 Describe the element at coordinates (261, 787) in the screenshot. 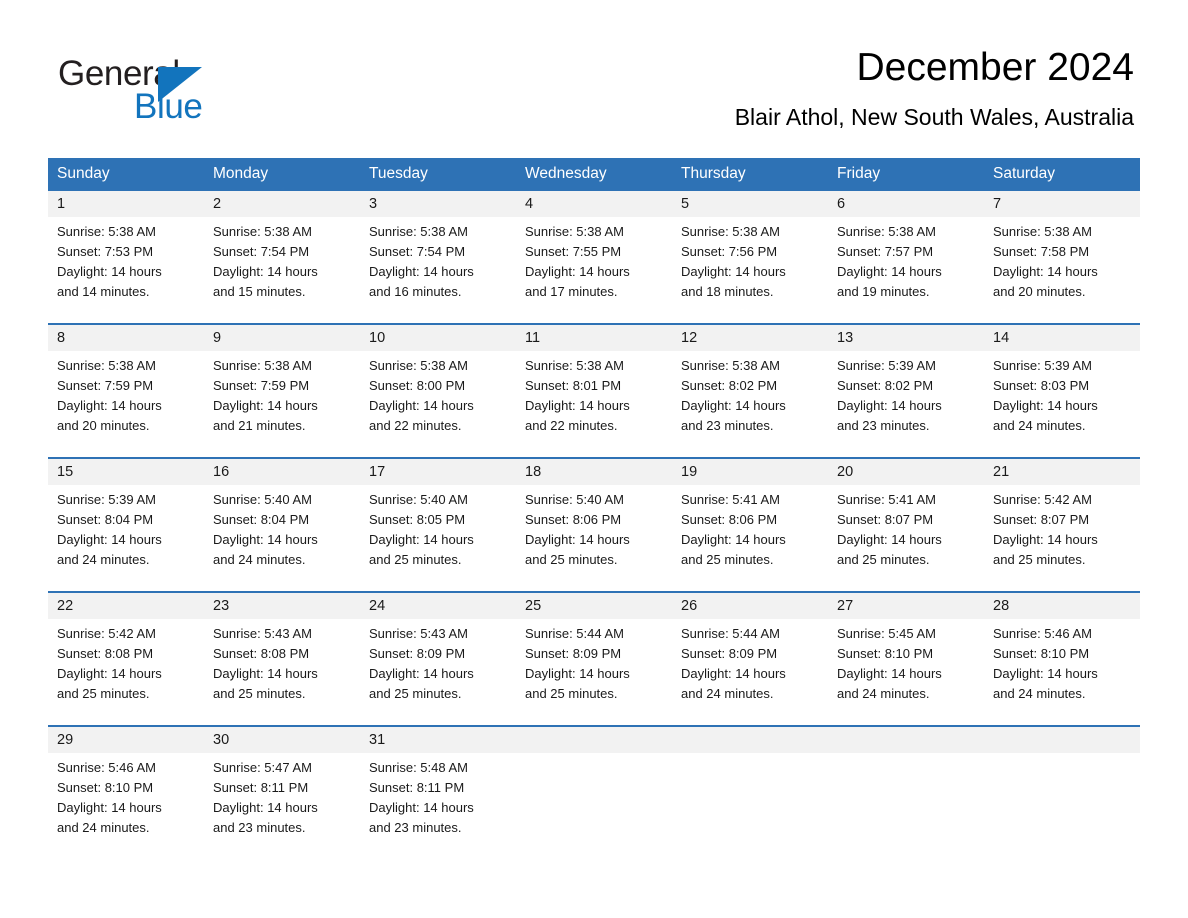

I see `sunset-text: Sunset: 8:11 PM` at that location.